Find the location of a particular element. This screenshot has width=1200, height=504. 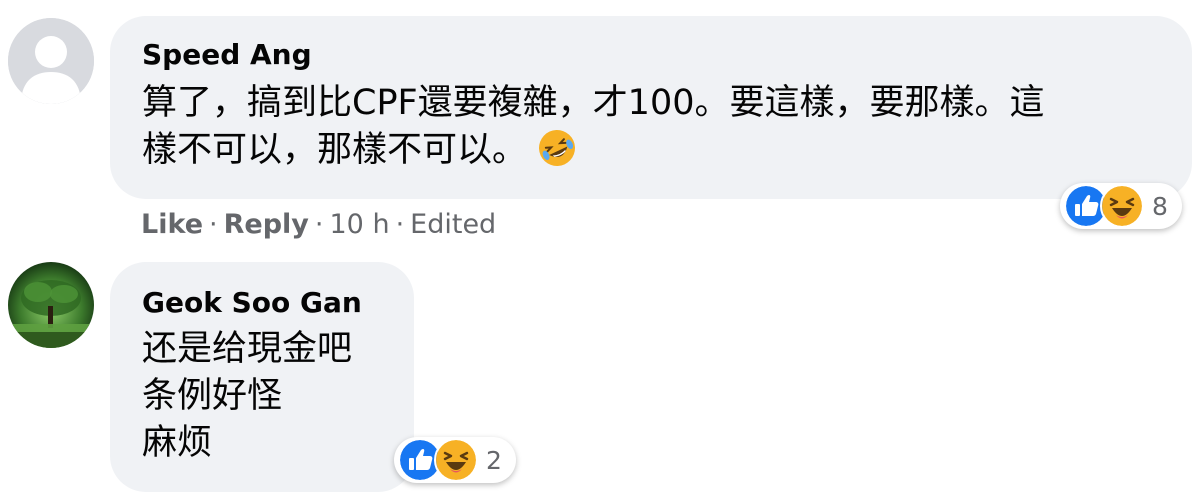

default-avatar-icon is located at coordinates (51, 61).